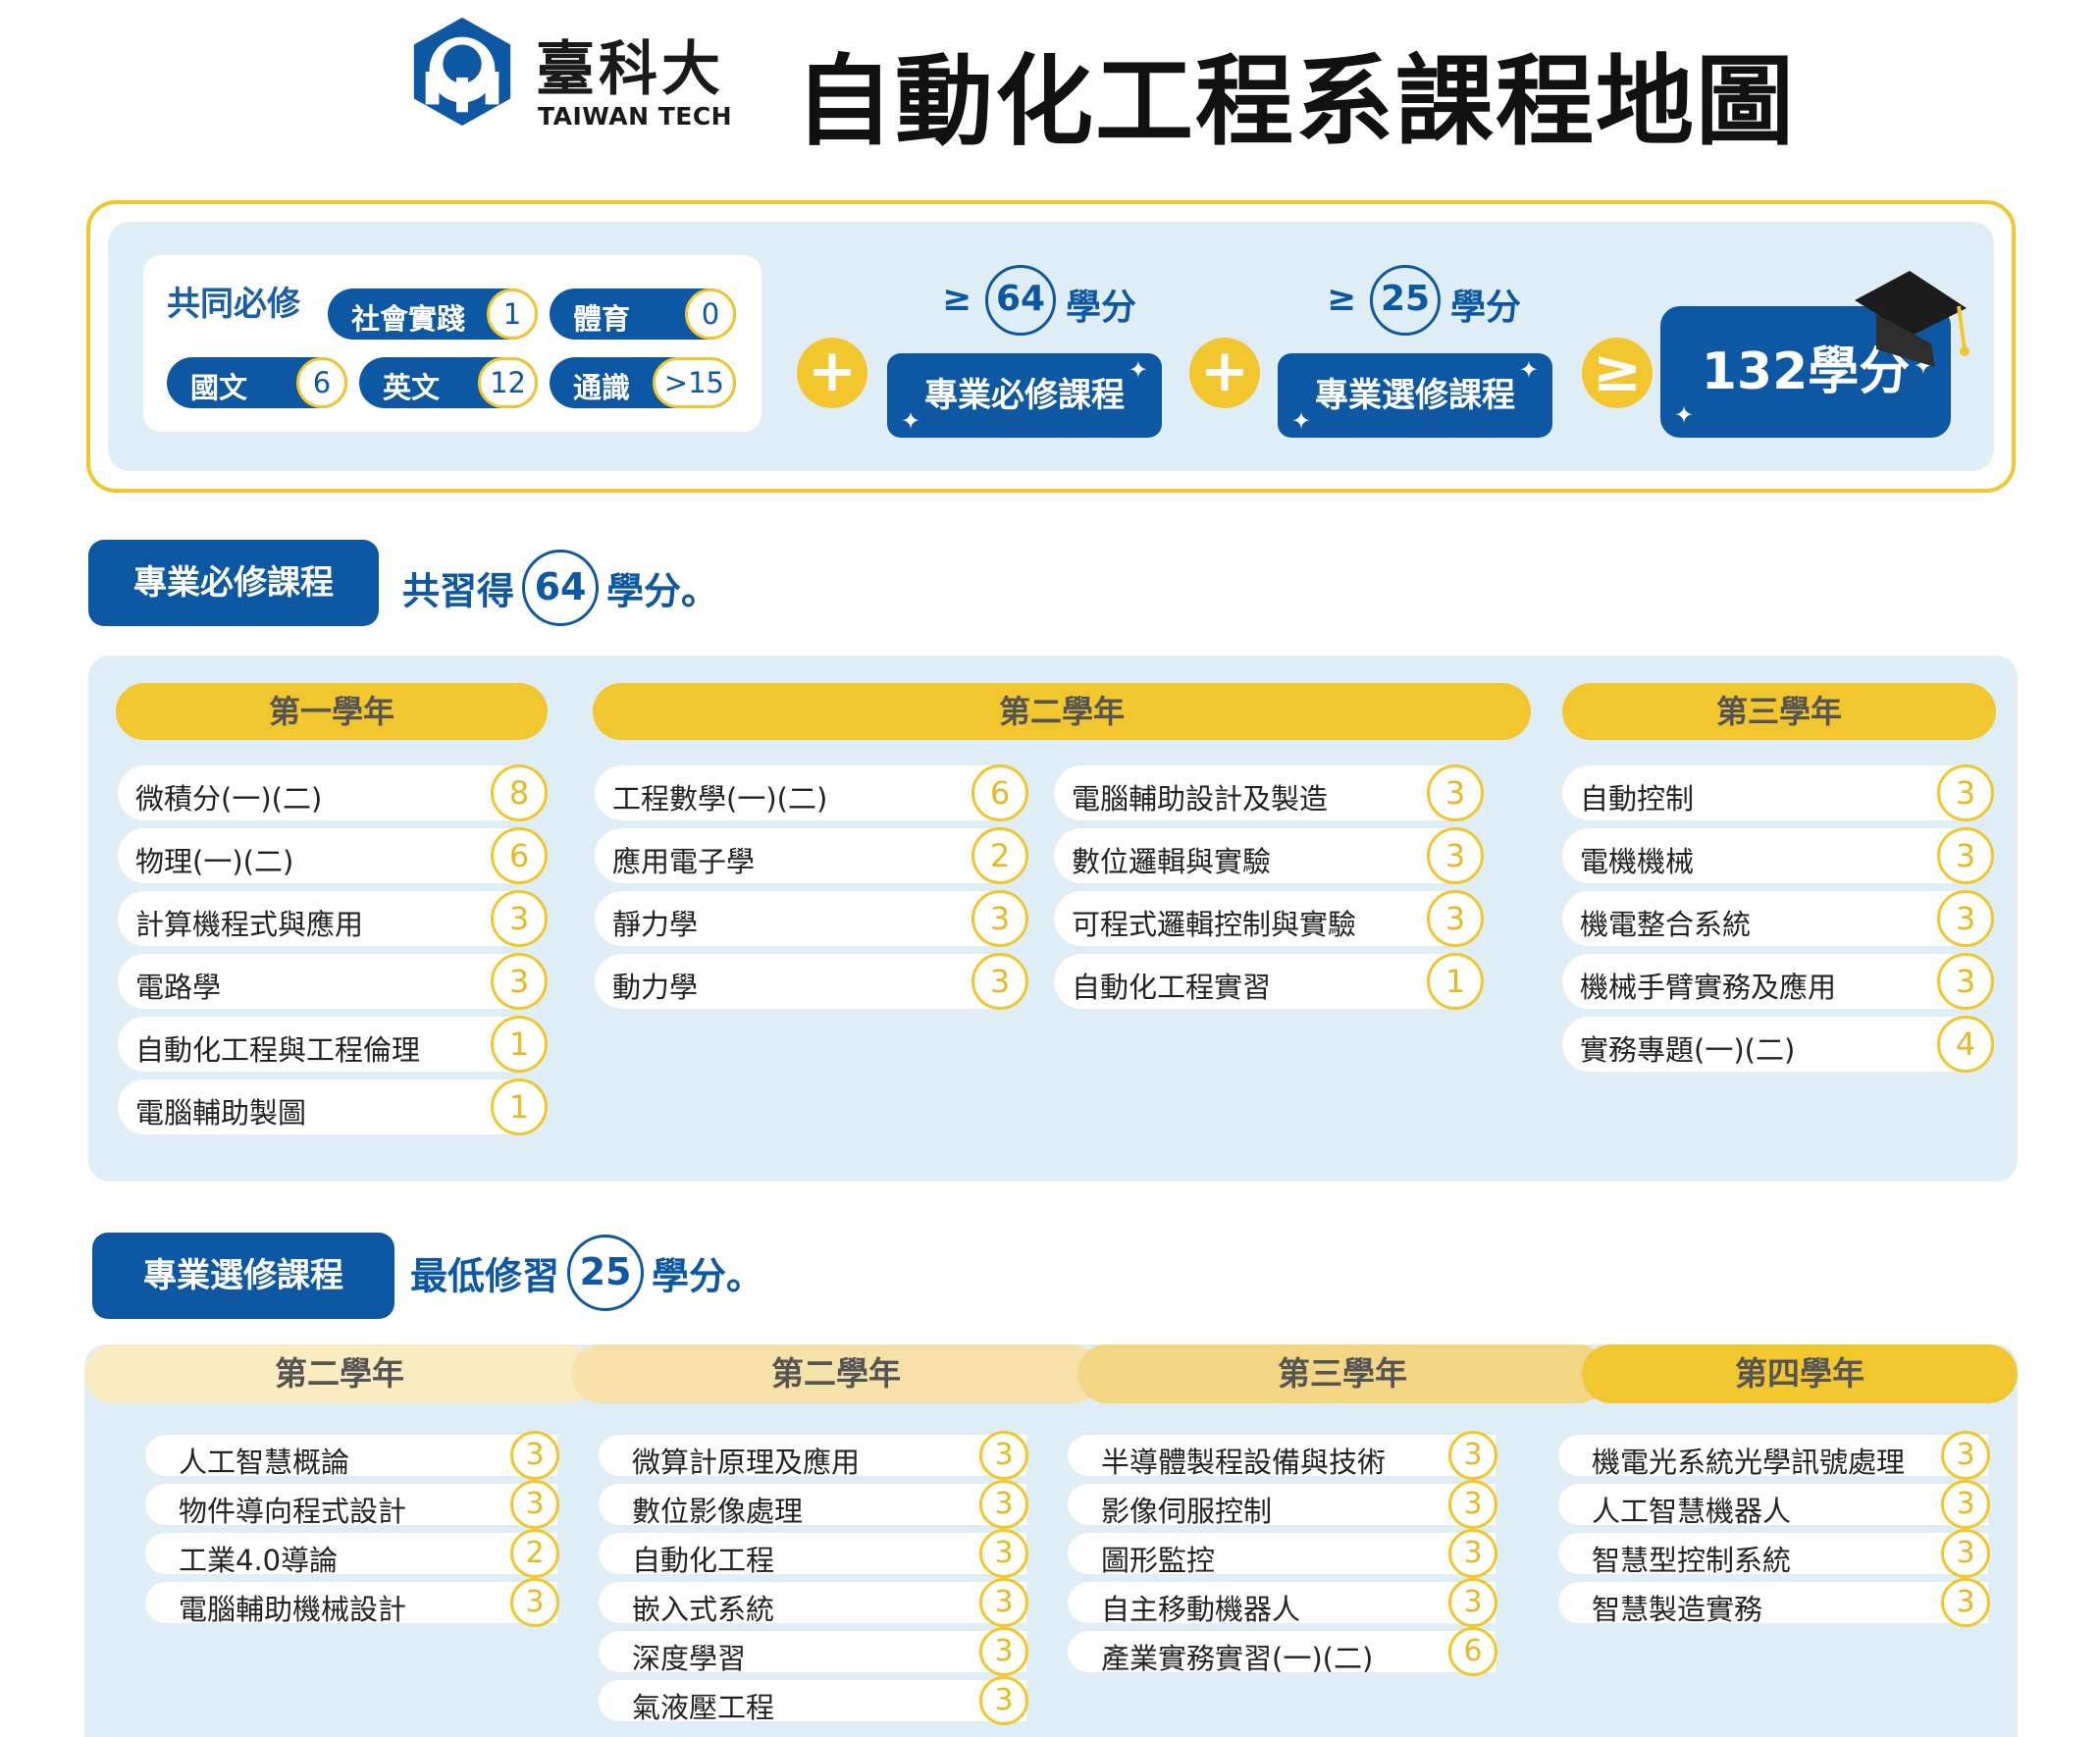 This screenshot has height=1737, width=2100. I want to click on elective-course-item: 自動化工程 3, so click(813, 1553).